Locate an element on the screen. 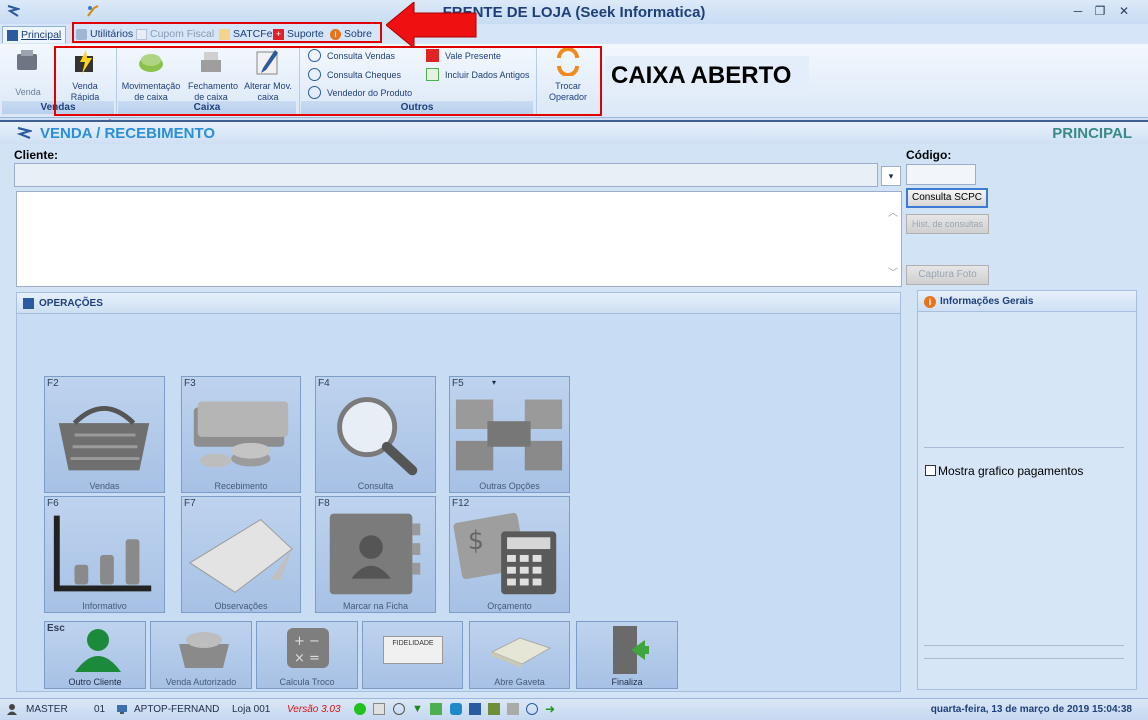  hist-consultas-button: Hist. de consultas is located at coordinates (947, 224).